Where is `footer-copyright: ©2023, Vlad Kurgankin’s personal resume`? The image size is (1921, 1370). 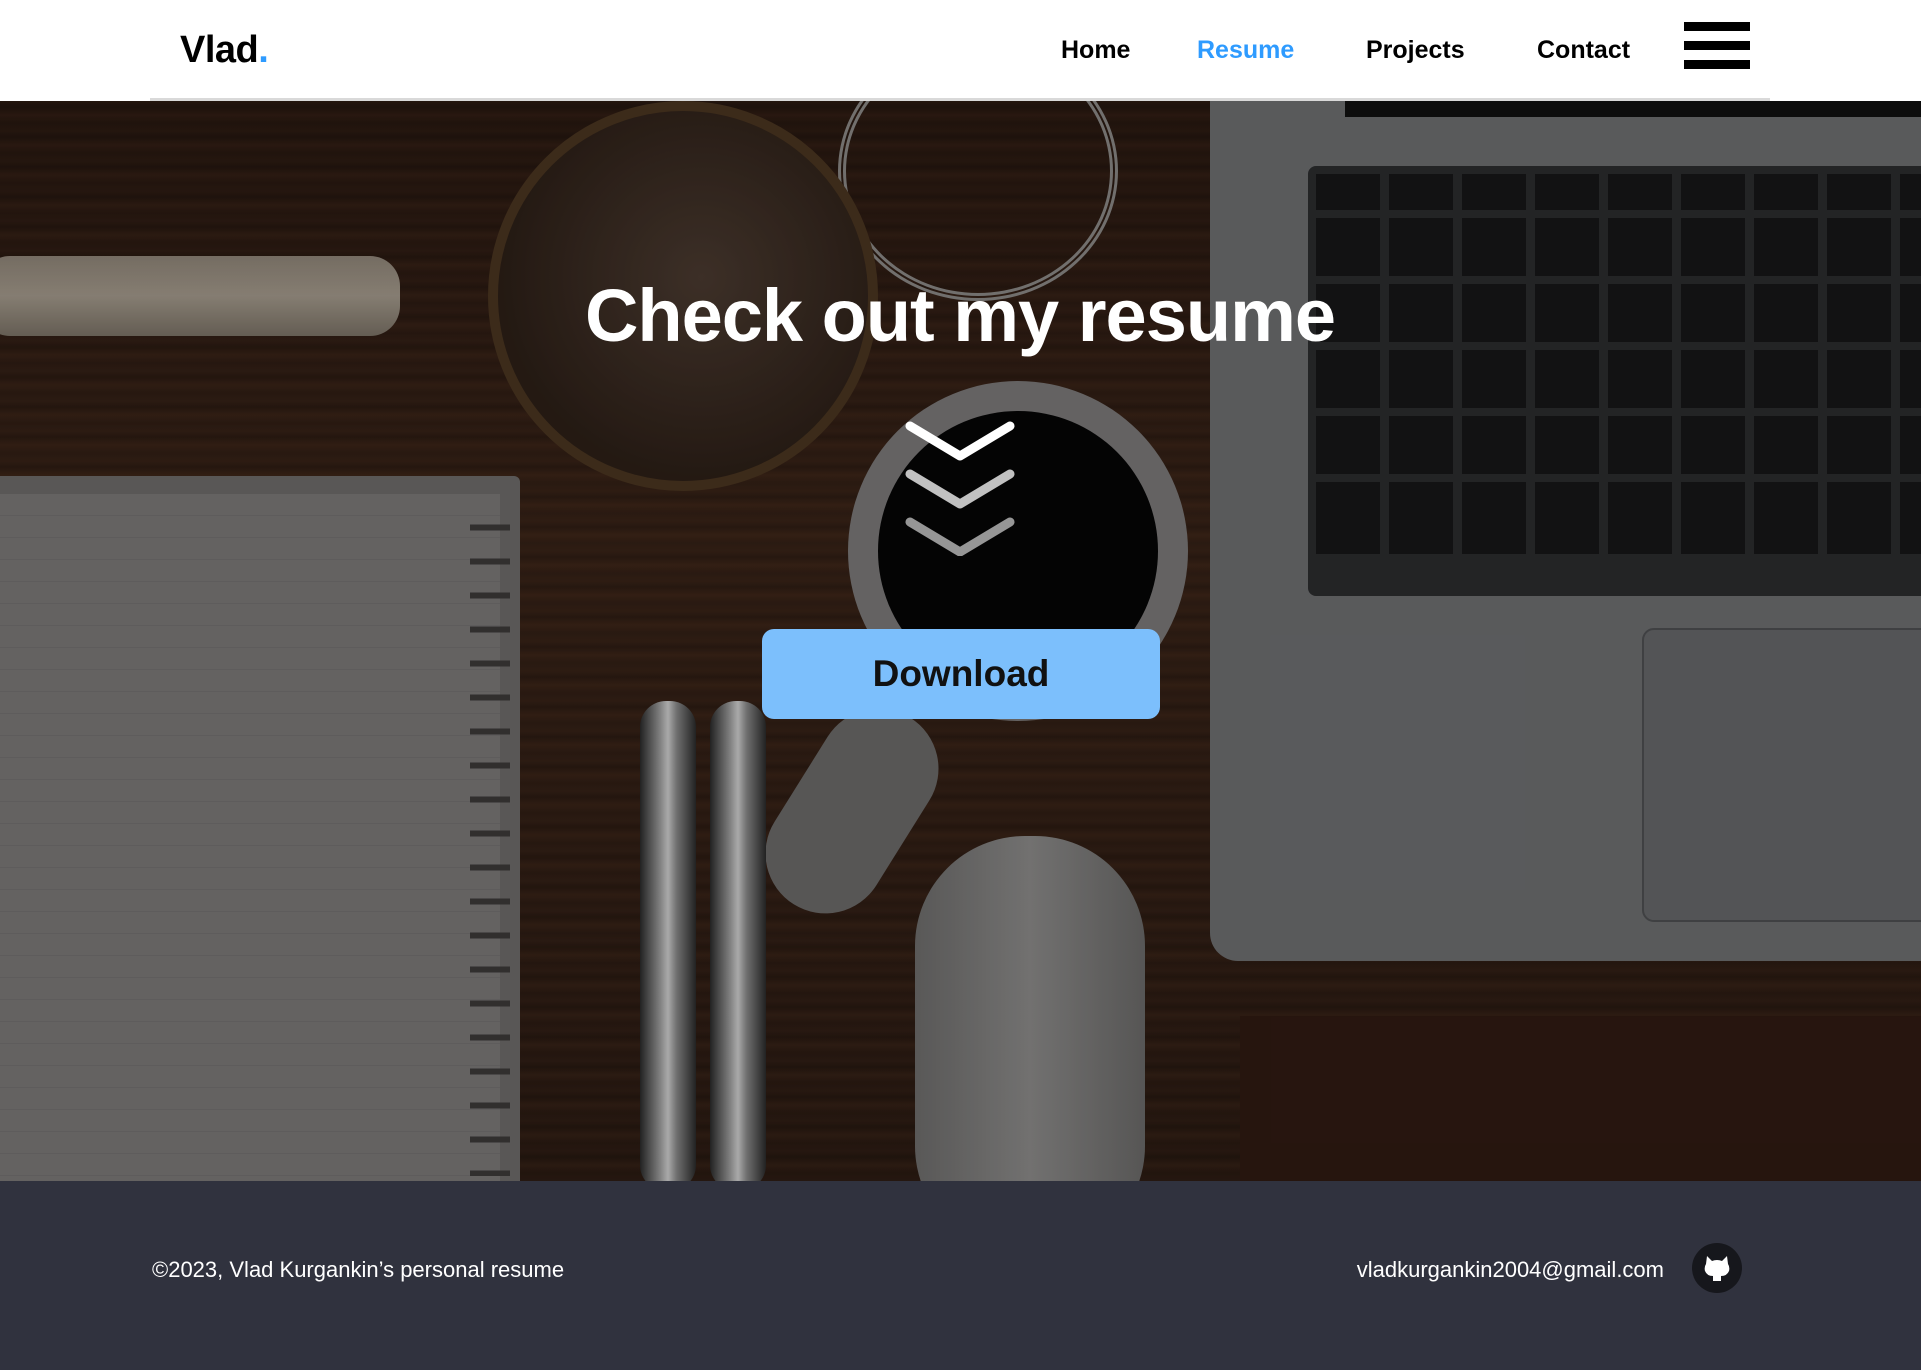 footer-copyright: ©2023, Vlad Kurgankin’s personal resume is located at coordinates (358, 1269).